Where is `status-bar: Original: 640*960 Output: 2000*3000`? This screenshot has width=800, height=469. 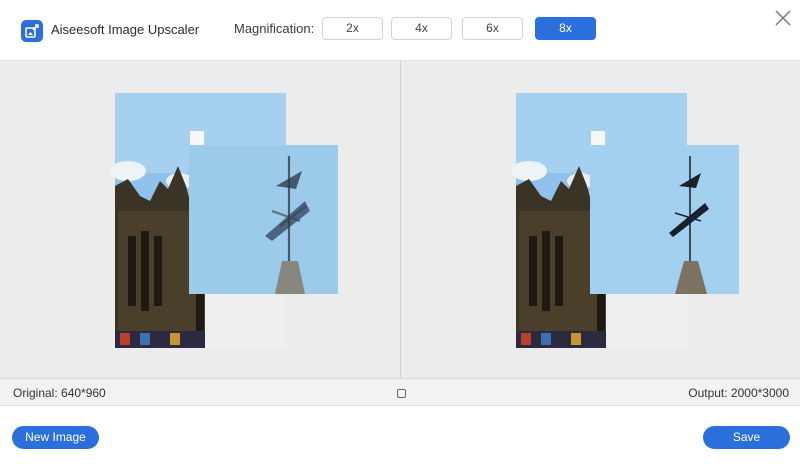 status-bar: Original: 640*960 Output: 2000*3000 is located at coordinates (400, 392).